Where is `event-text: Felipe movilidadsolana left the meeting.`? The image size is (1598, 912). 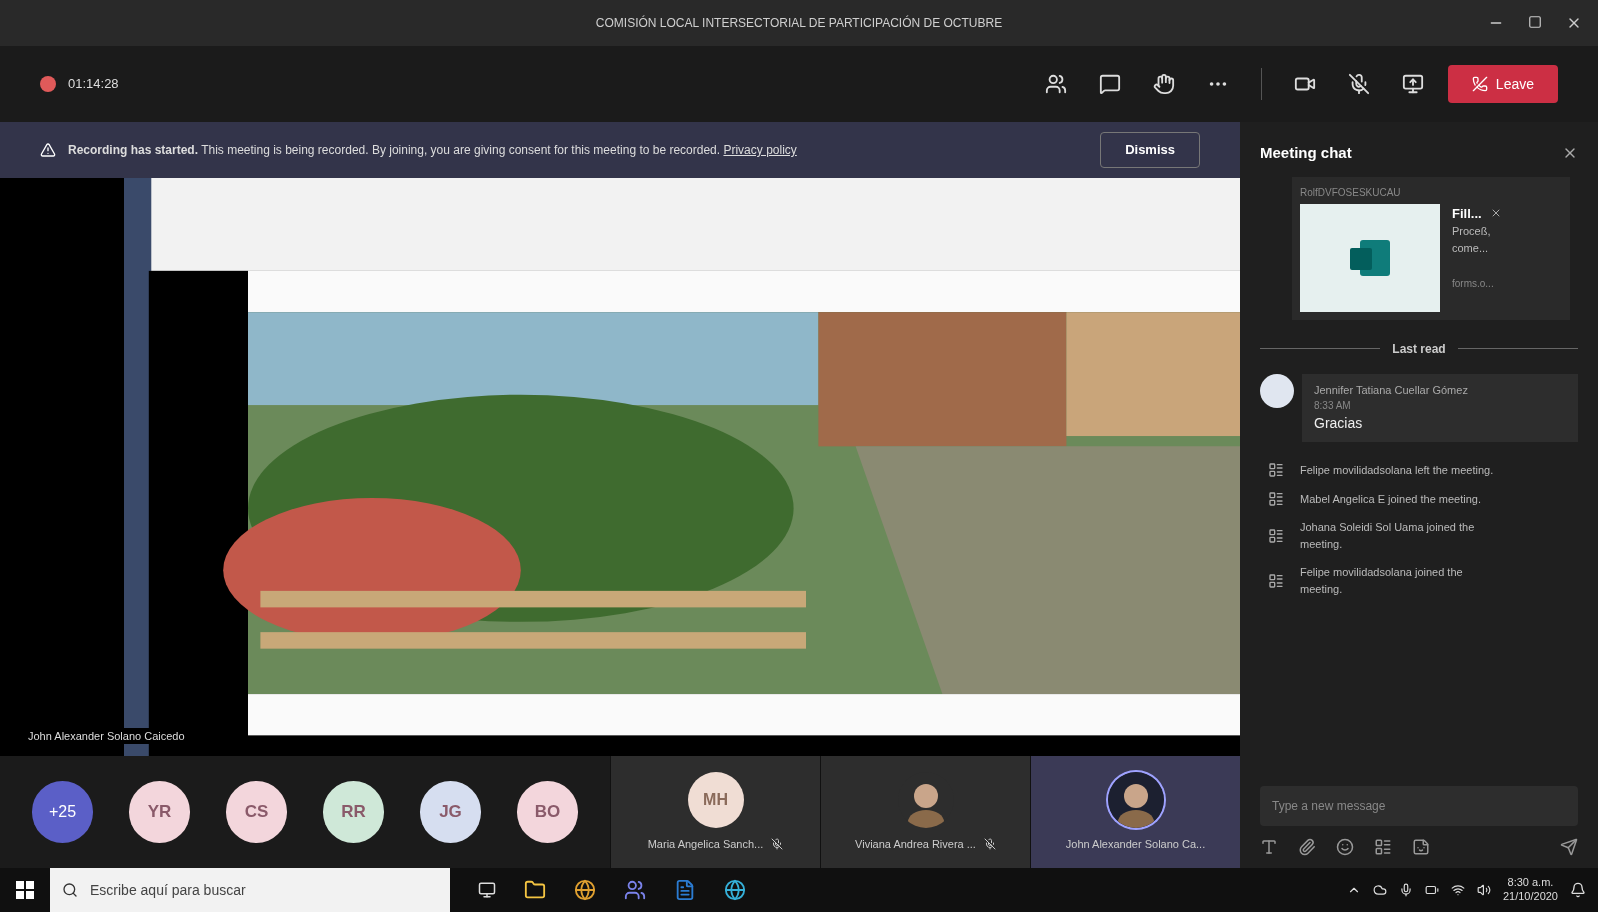
event-text: Felipe movilidadsolana left the meeting. is located at coordinates (1397, 470).